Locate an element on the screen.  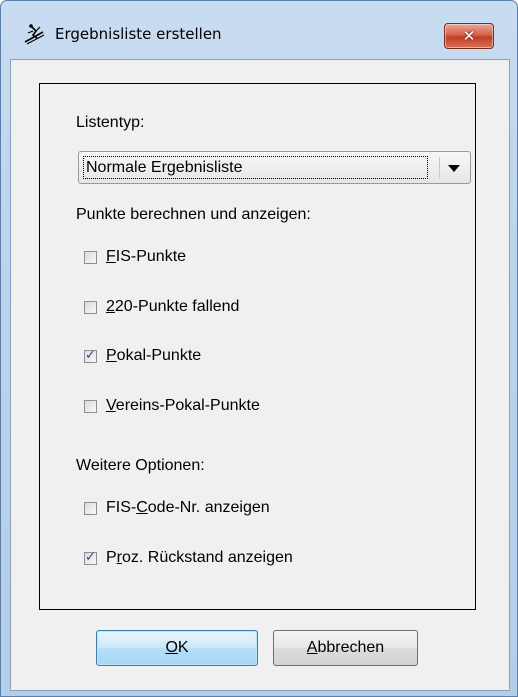
close-button: ✕ is located at coordinates (469, 36).